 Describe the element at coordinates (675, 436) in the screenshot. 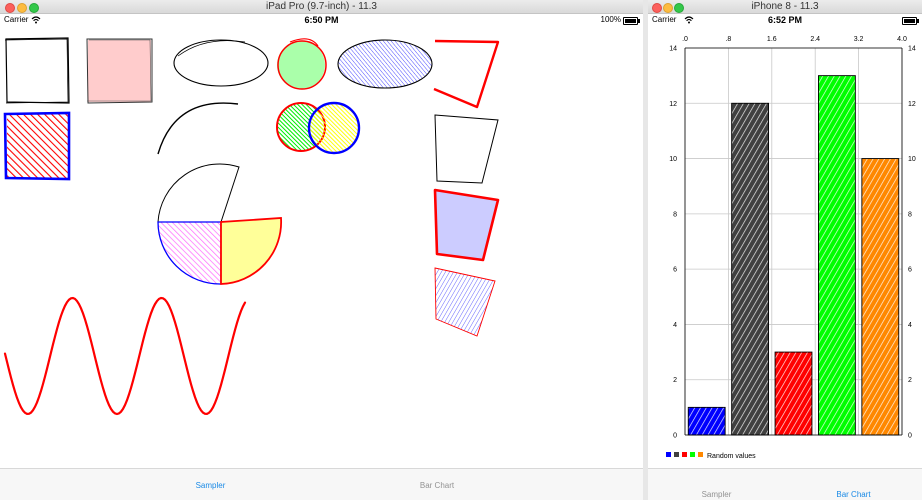

I see `y-tick-label-left: 0` at that location.